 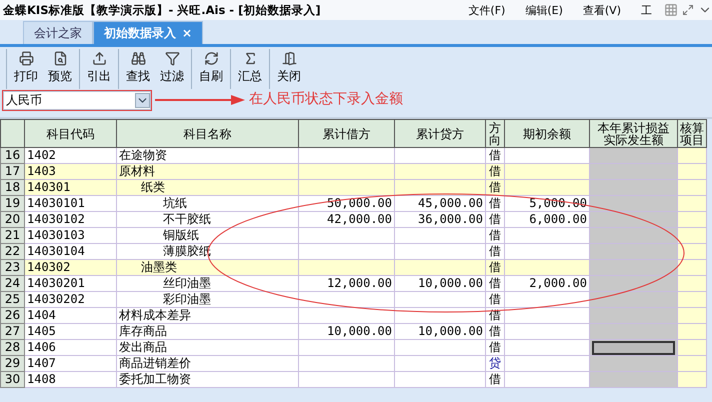 What do you see at coordinates (440, 332) in the screenshot?
I see `table-cell: 10,000.00` at bounding box center [440, 332].